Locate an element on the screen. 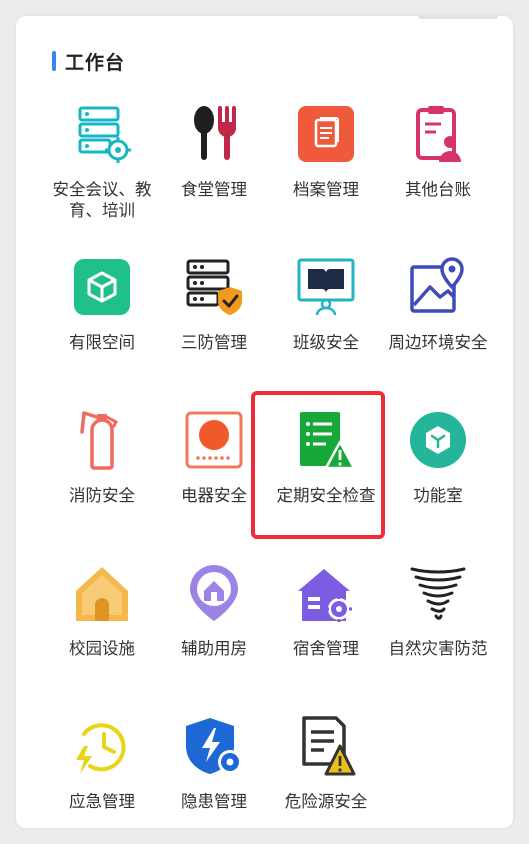 This screenshot has height=844, width=529. document-warning-icon is located at coordinates (329, 746).